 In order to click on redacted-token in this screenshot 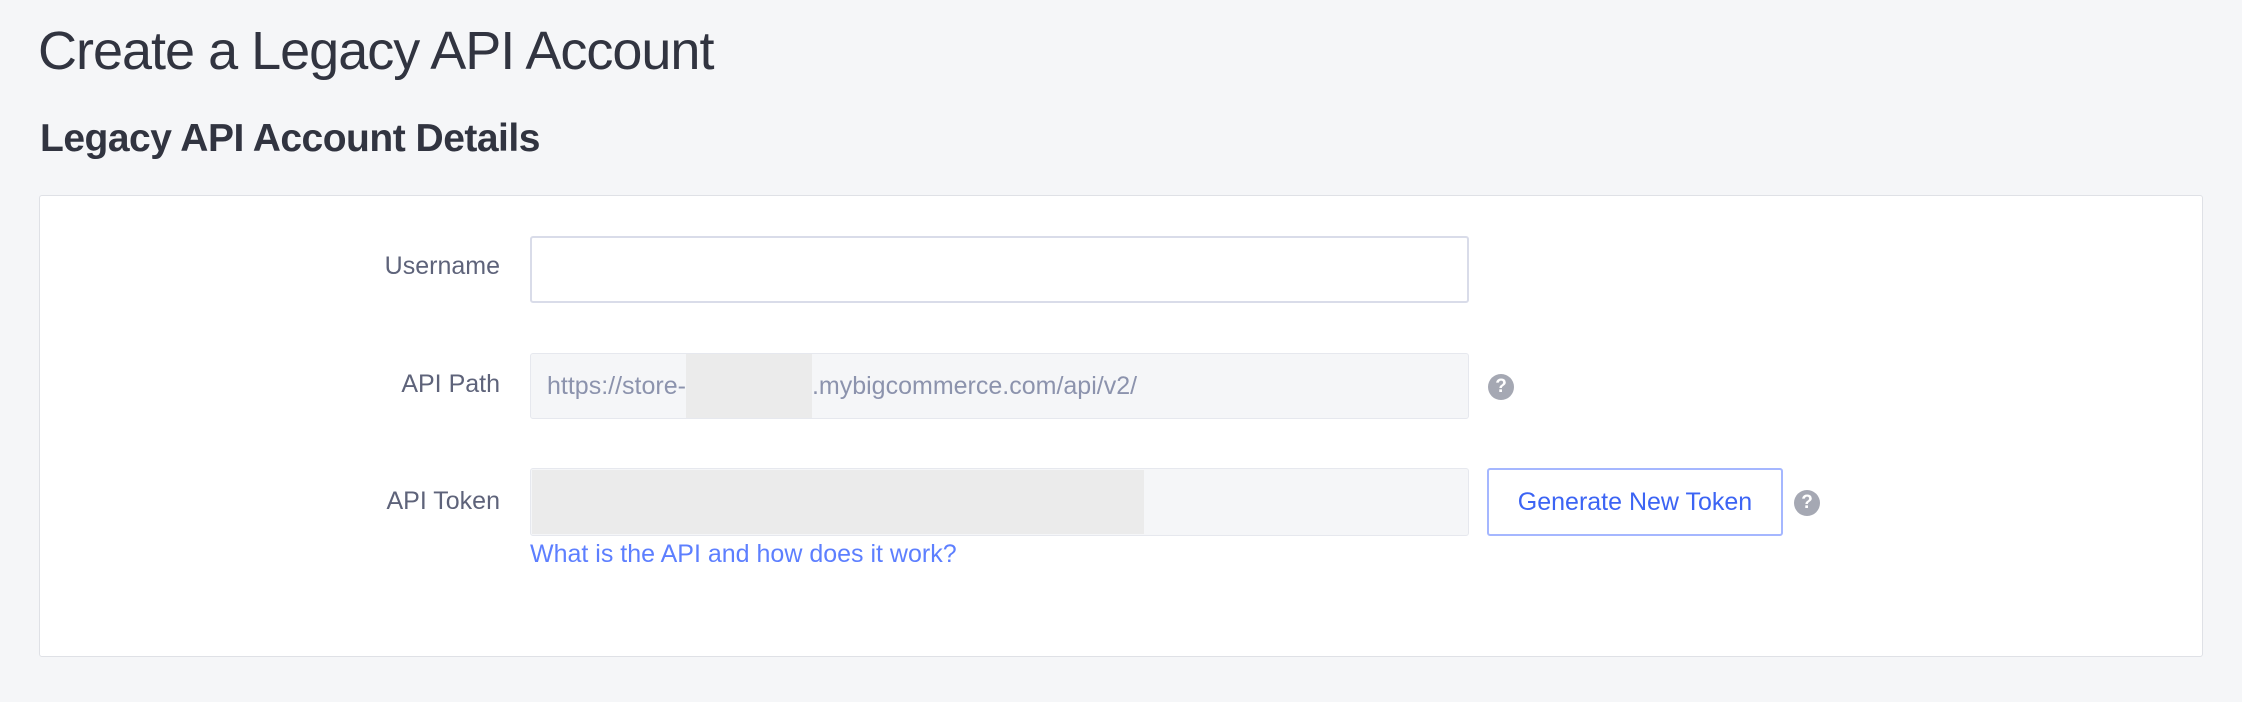, I will do `click(838, 502)`.